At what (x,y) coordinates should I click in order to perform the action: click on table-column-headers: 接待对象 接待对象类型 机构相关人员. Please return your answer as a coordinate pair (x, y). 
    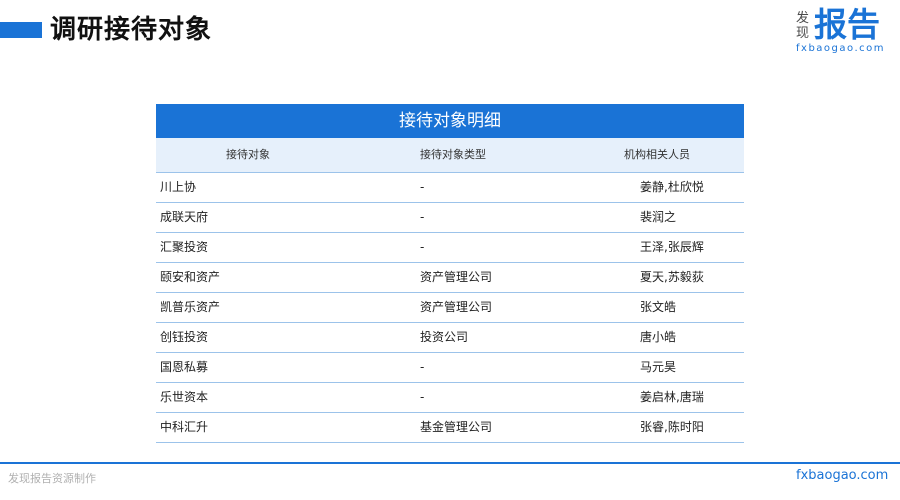
    Looking at the image, I should click on (450, 155).